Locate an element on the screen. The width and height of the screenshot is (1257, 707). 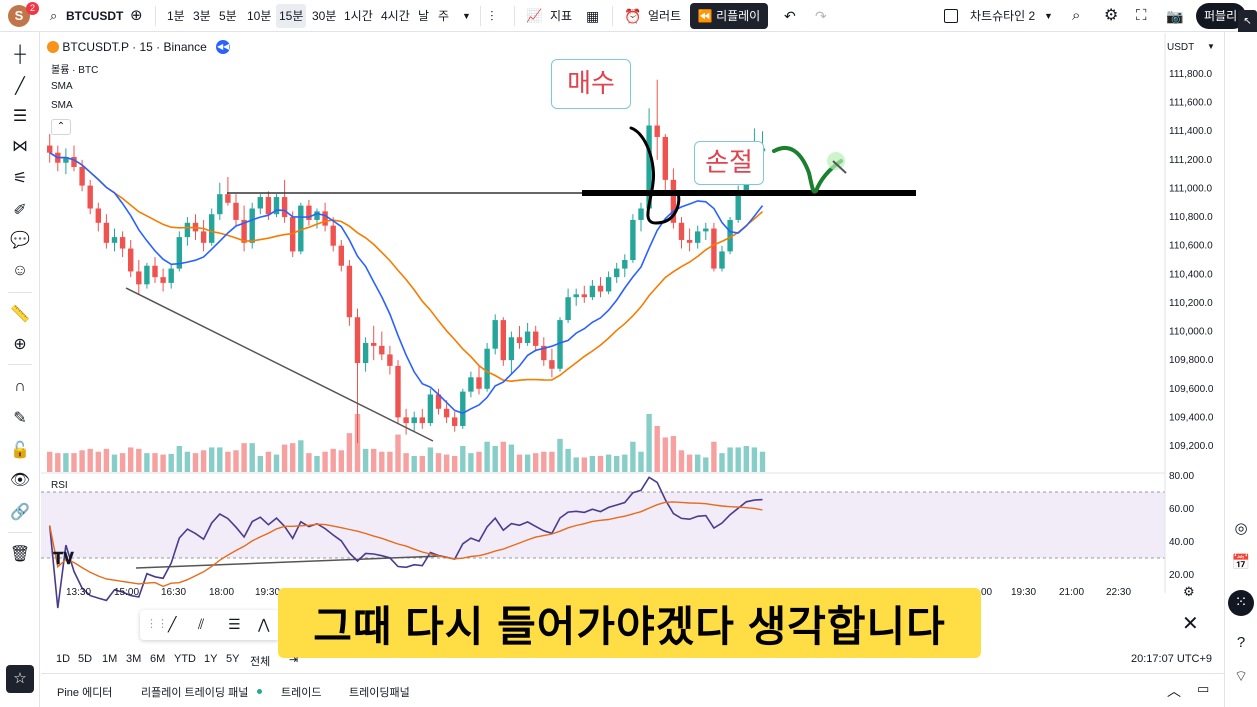
range-3m: 3M is located at coordinates (133, 659).